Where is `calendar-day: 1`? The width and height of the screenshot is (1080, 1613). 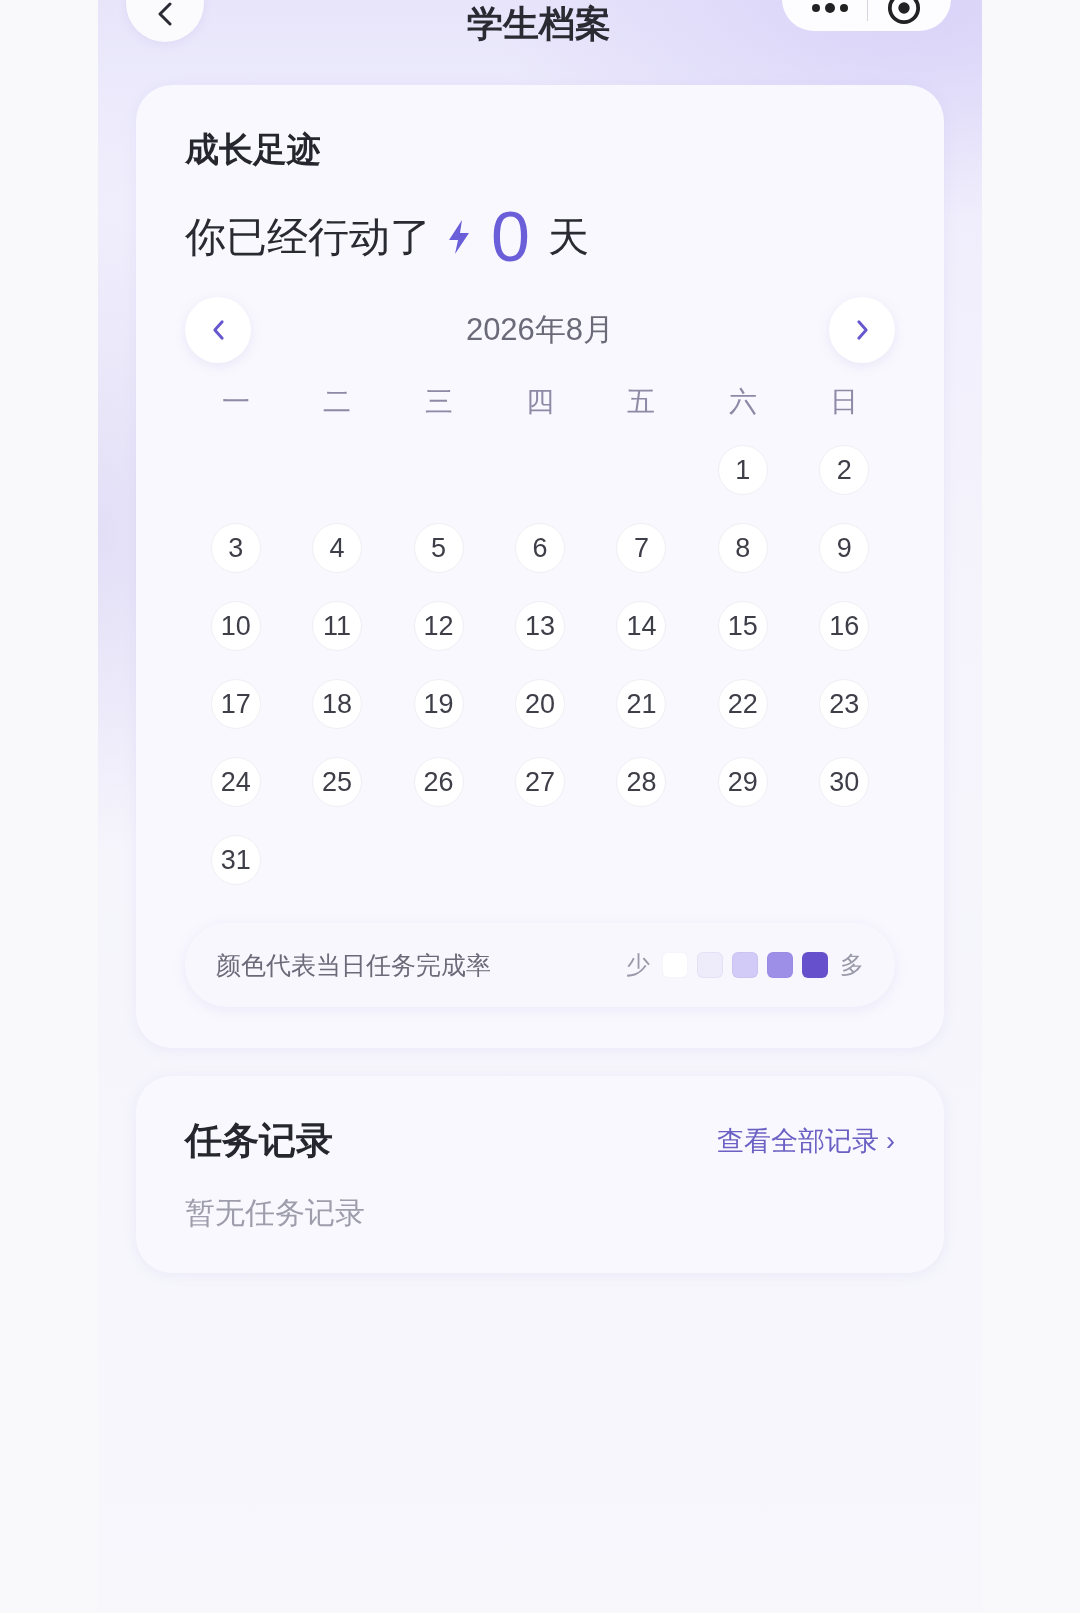 calendar-day: 1 is located at coordinates (742, 470).